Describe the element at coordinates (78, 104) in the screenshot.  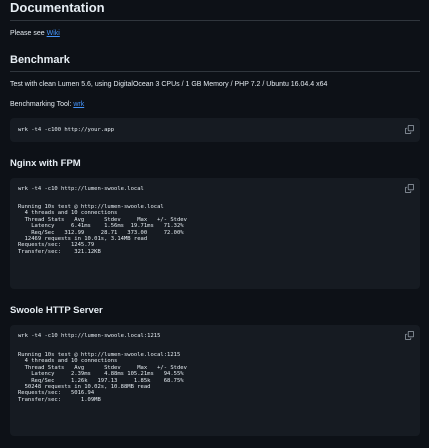
I see `wrk-link: wrk` at that location.